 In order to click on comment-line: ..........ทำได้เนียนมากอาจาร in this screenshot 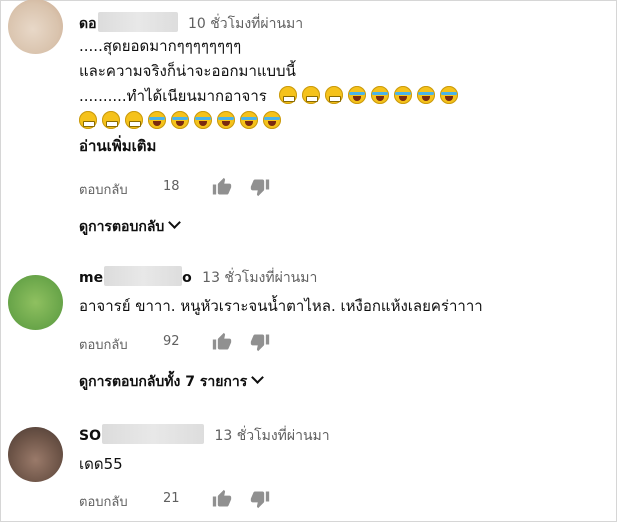, I will do `click(271, 96)`.